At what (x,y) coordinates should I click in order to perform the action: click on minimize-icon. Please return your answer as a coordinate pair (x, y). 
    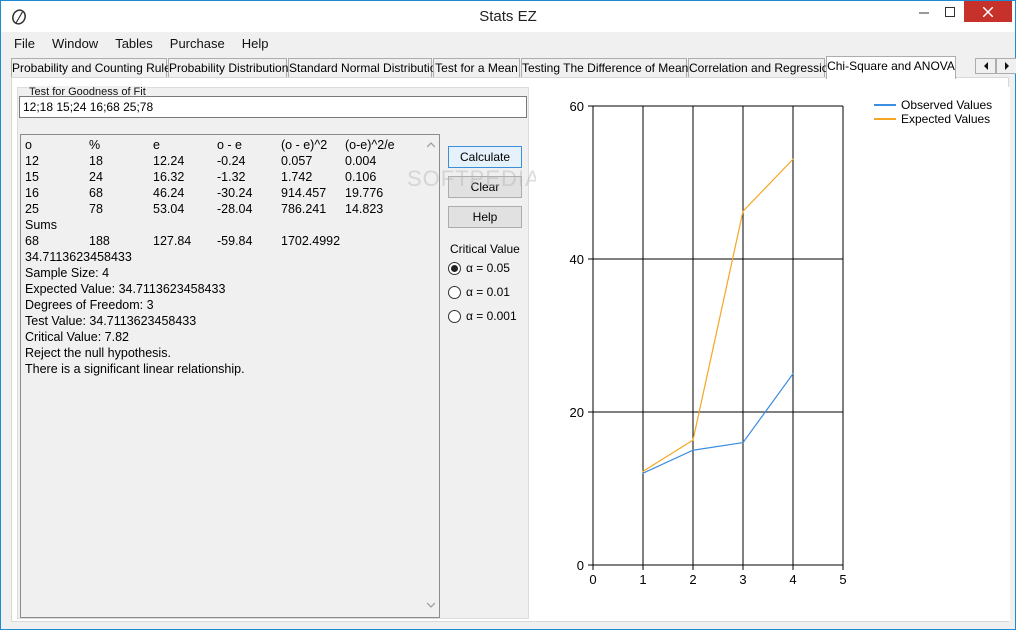
    Looking at the image, I should click on (924, 12).